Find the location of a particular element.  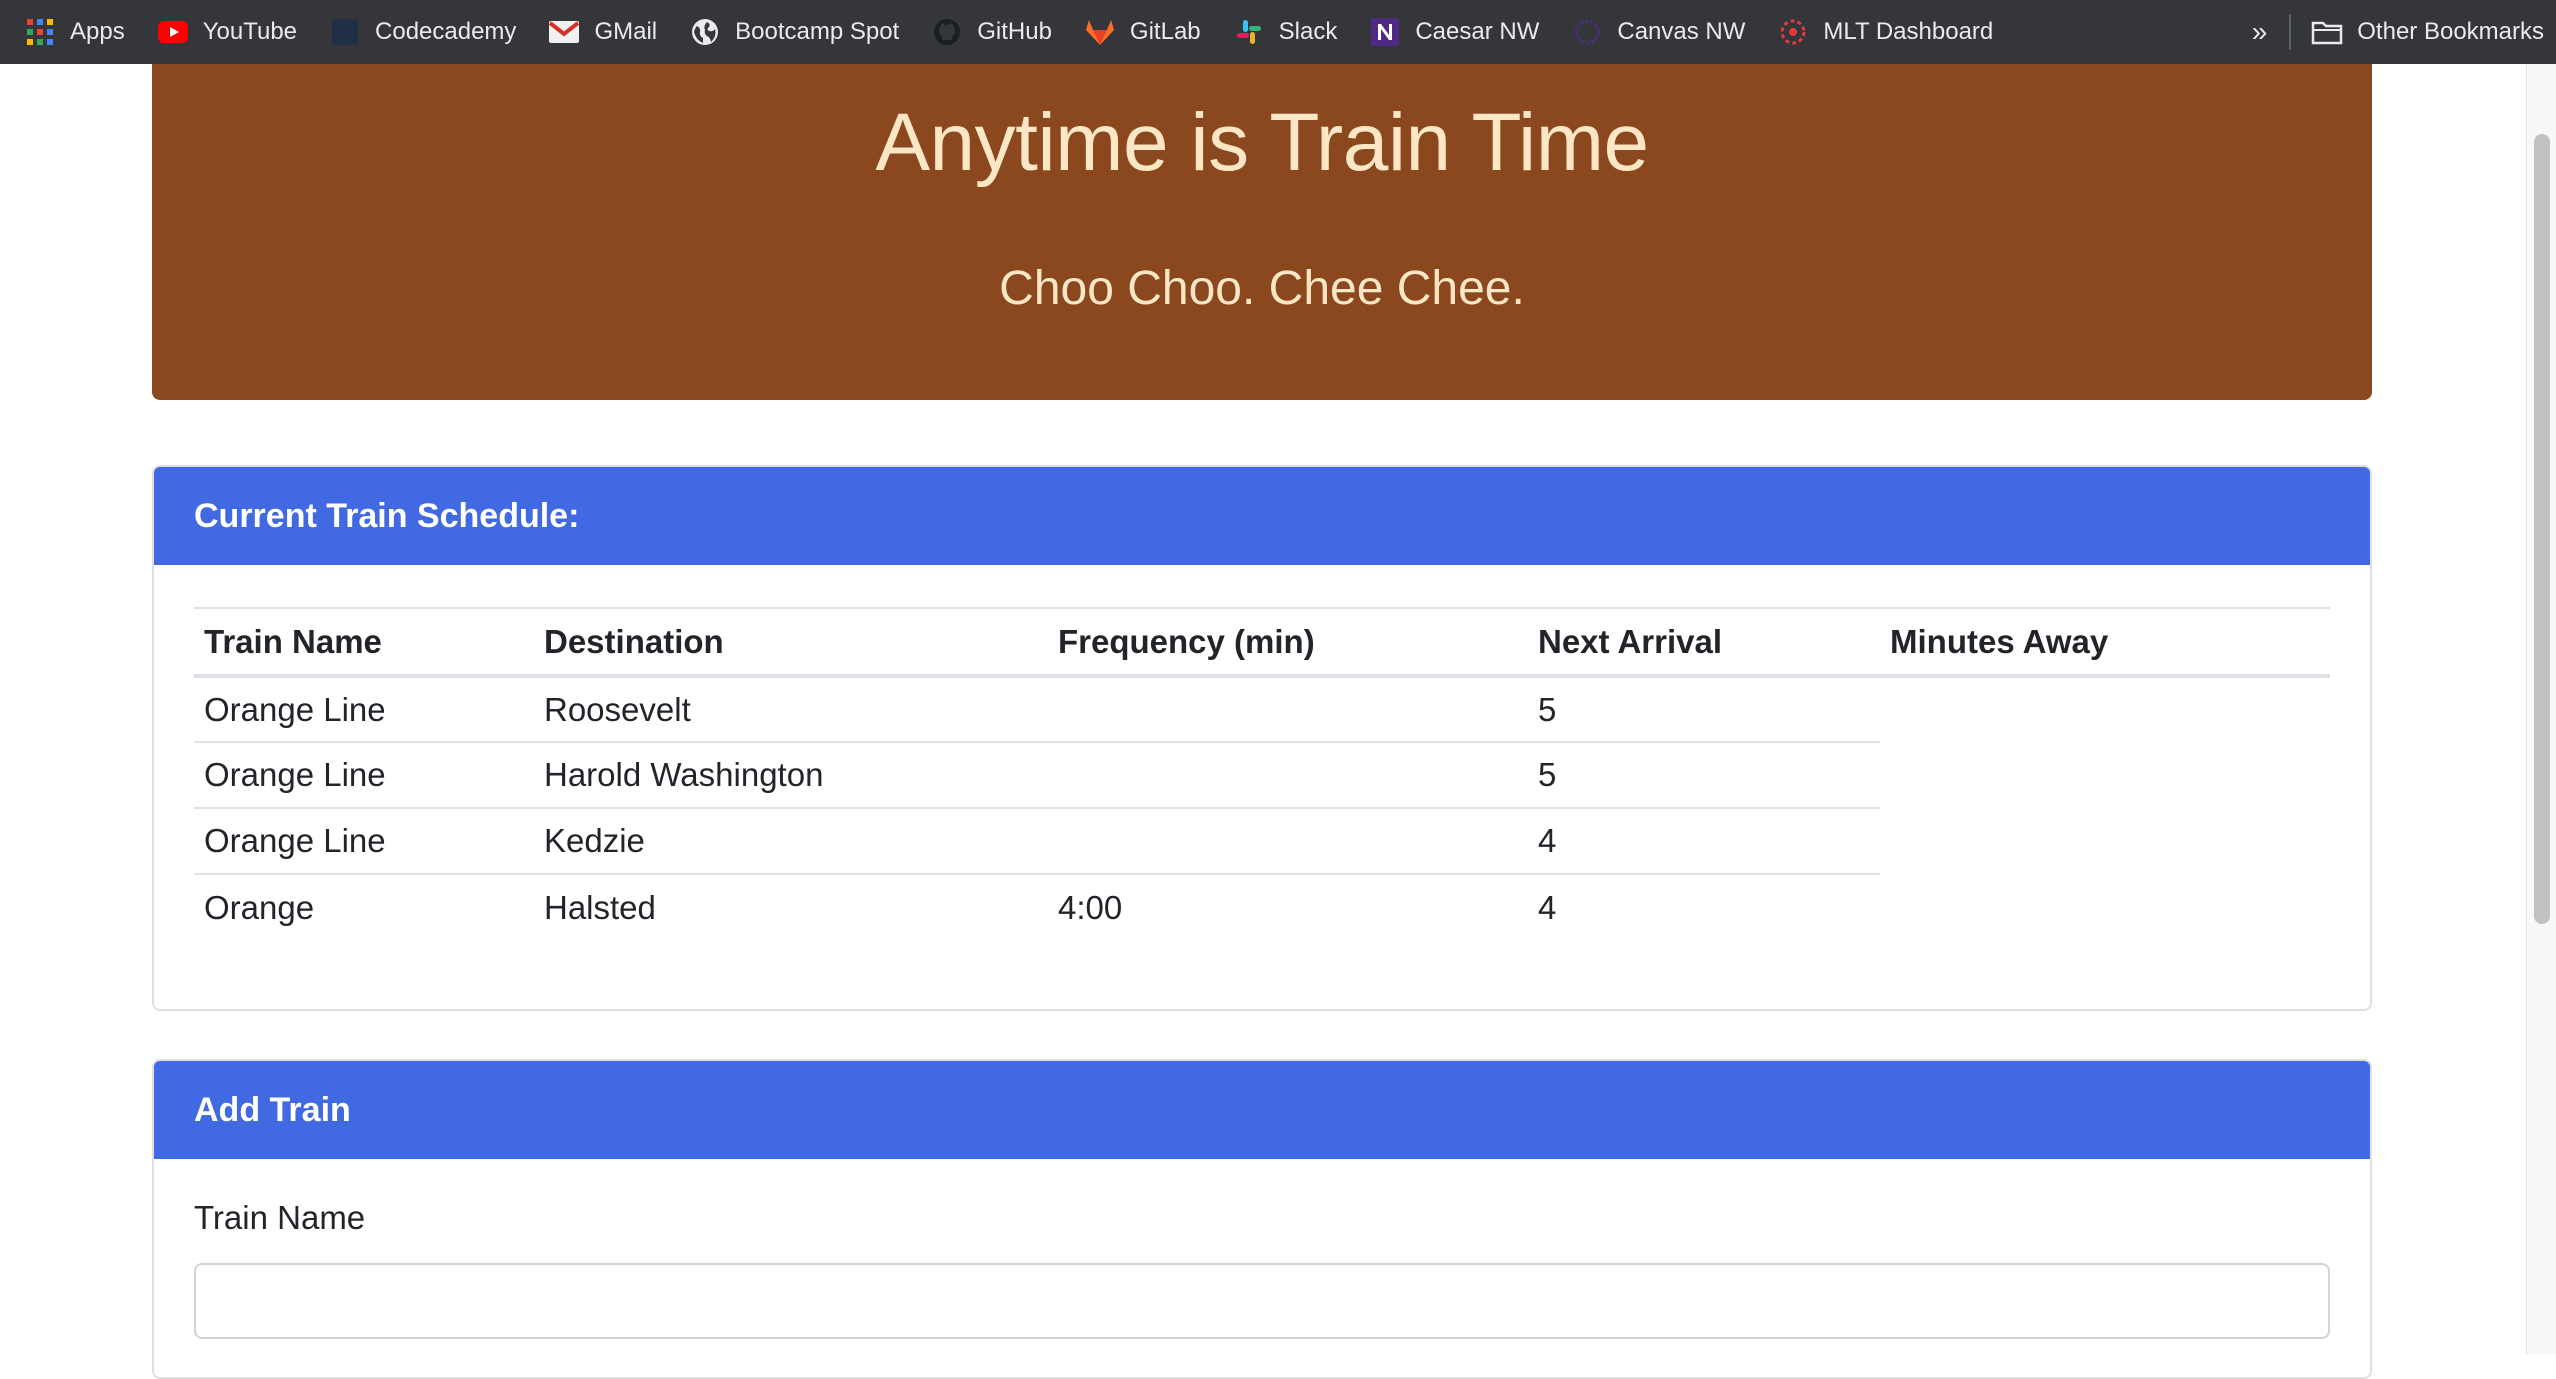

bookmark-bootcamp-spot: Bootcamp Spot is located at coordinates (804, 32).